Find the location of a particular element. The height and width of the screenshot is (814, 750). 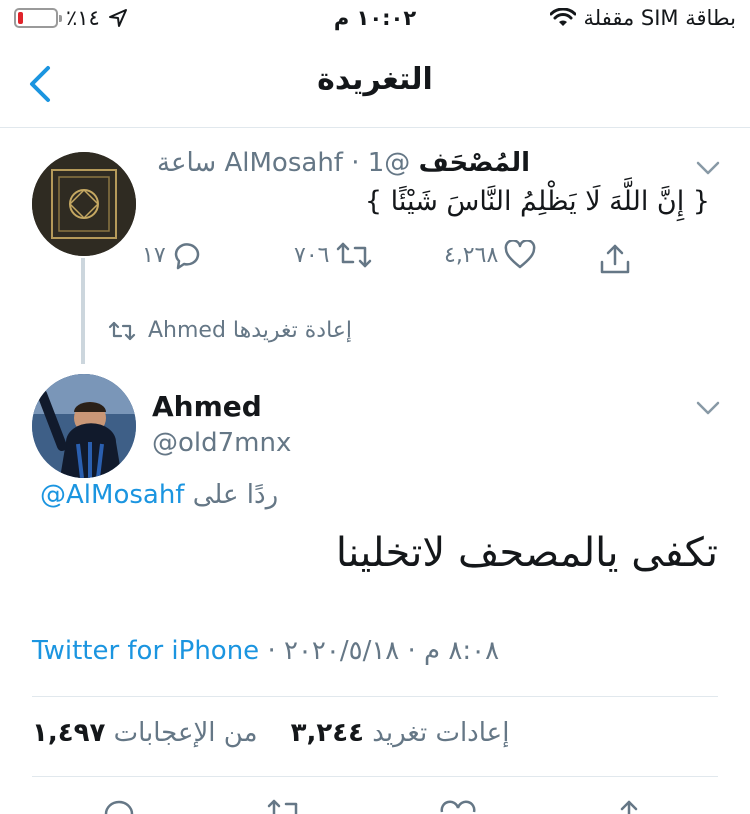

tweet1-name: المُصْحَف is located at coordinates (474, 163).